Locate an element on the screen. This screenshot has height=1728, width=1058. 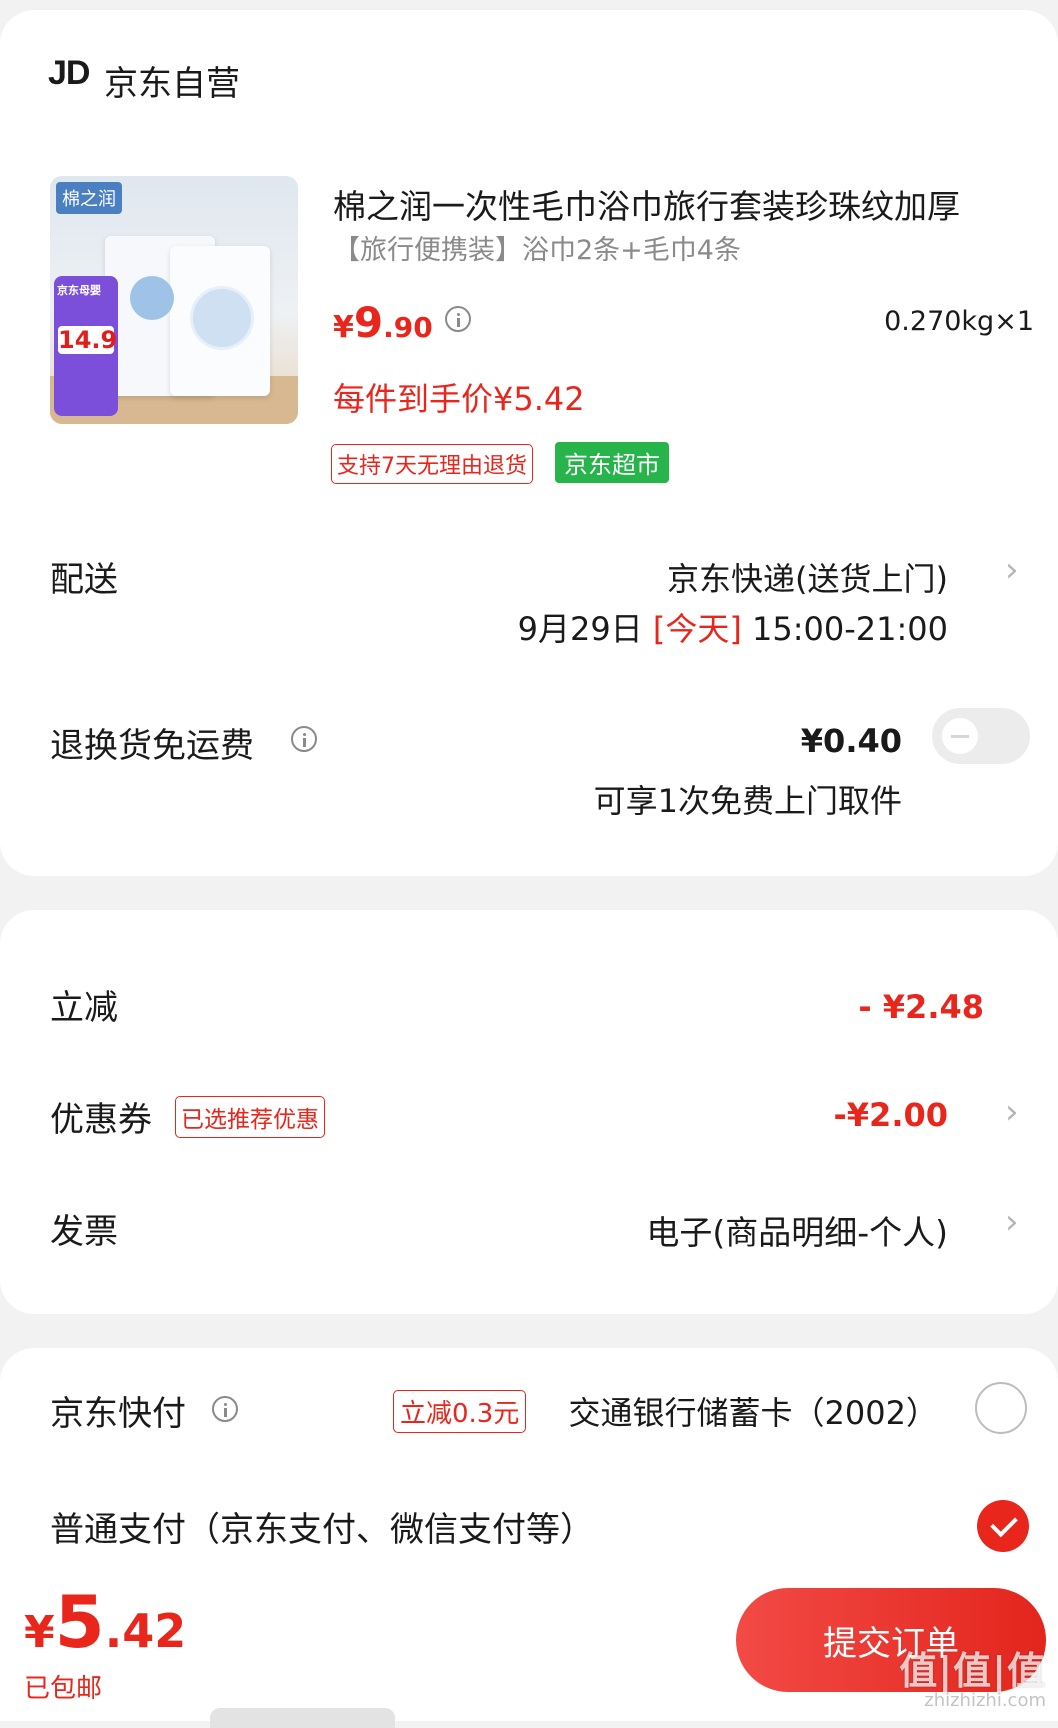
instant-discount-value: - ¥2.48 is located at coordinates (921, 1007).